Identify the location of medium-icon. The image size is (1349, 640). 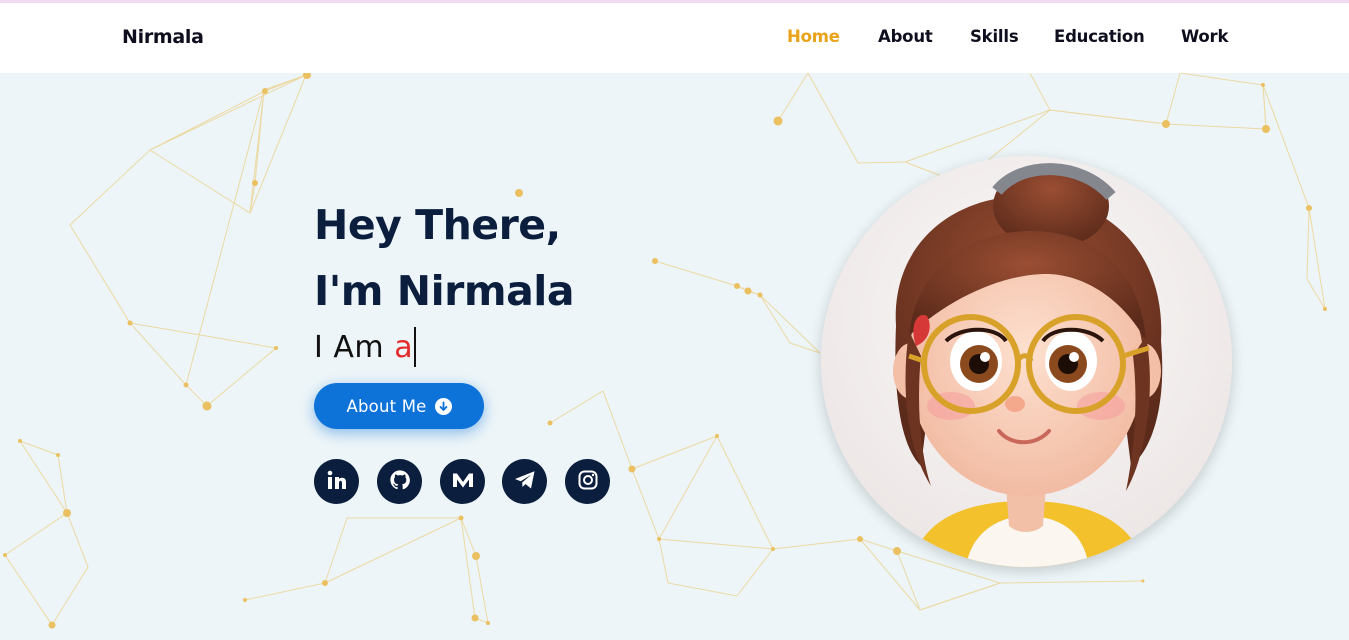
(463, 482).